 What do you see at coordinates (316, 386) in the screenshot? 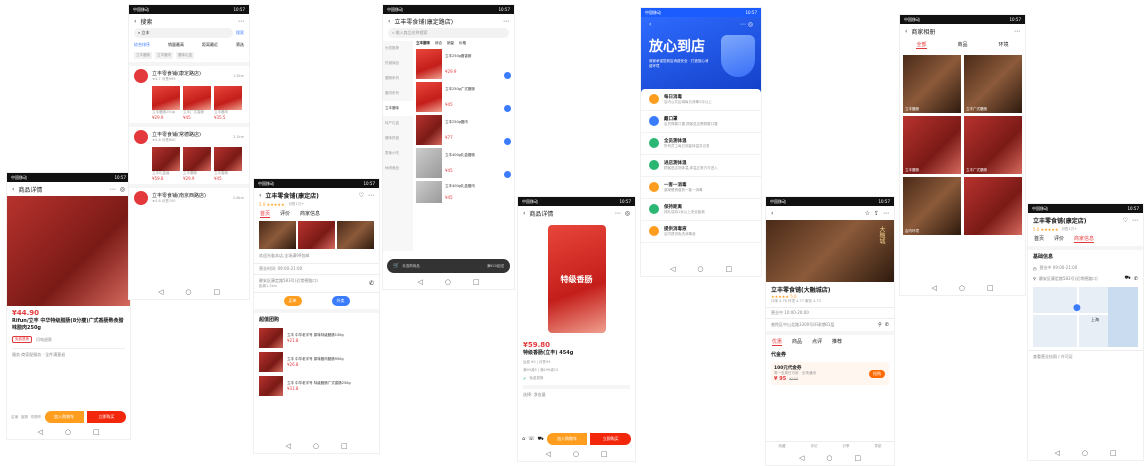
I see `deal-item: 立丰 中华老字号 特级腊肠广式香肠250g ¥31.8` at bounding box center [316, 386].